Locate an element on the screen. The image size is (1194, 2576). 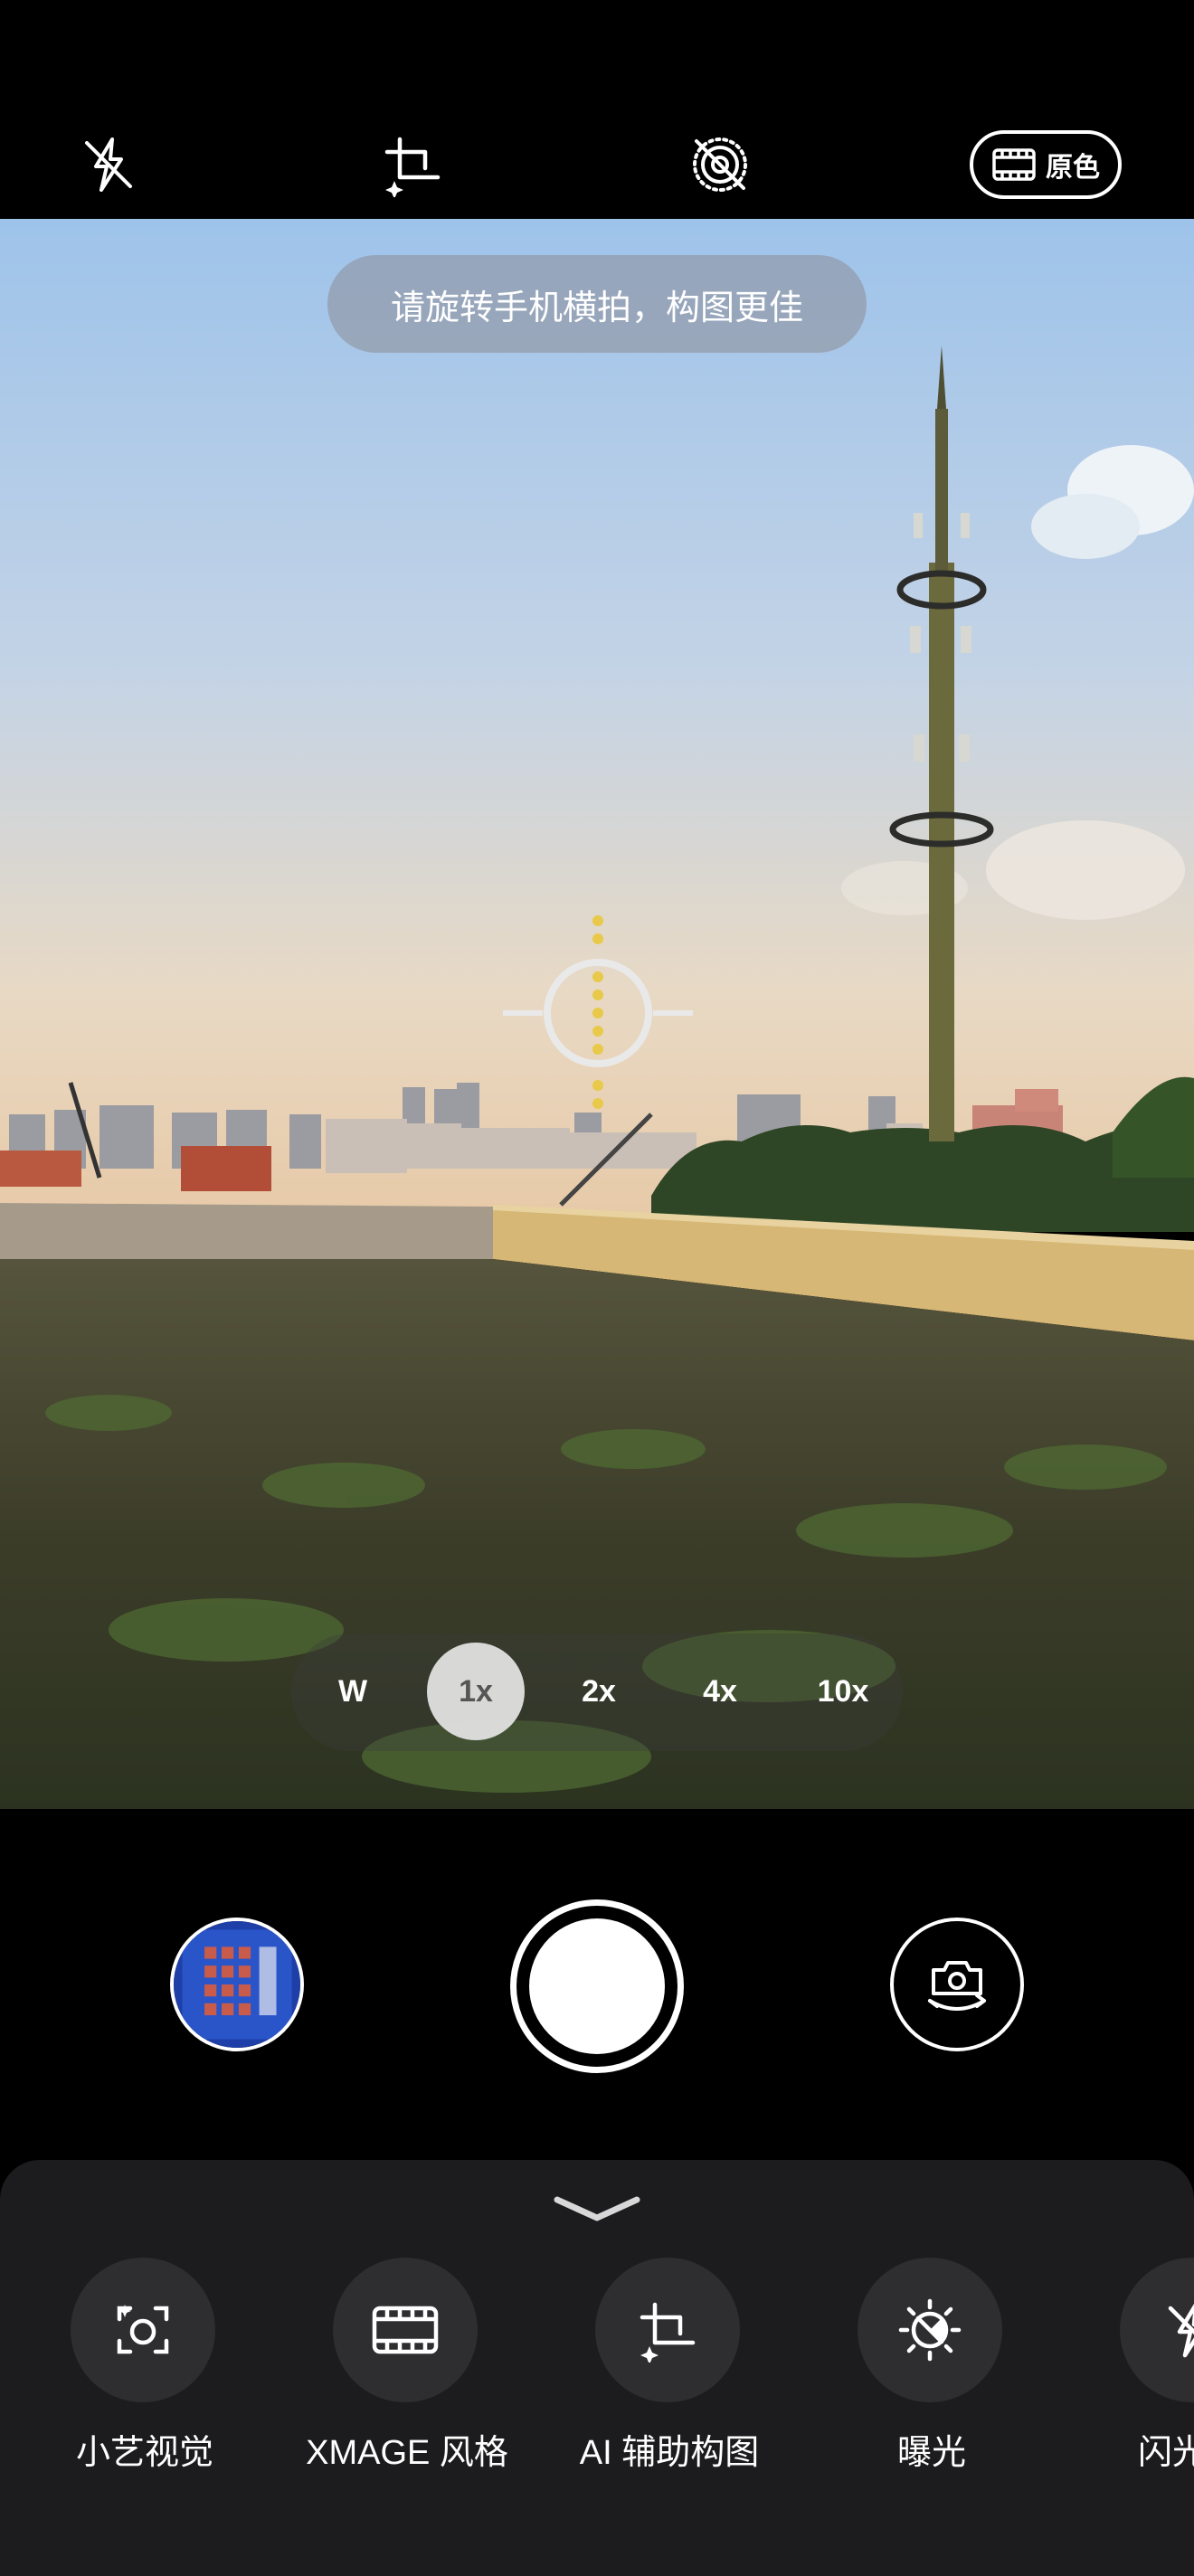
rotate-hint-toast: 请旋转手机横拍，构图更佳 is located at coordinates (597, 304).